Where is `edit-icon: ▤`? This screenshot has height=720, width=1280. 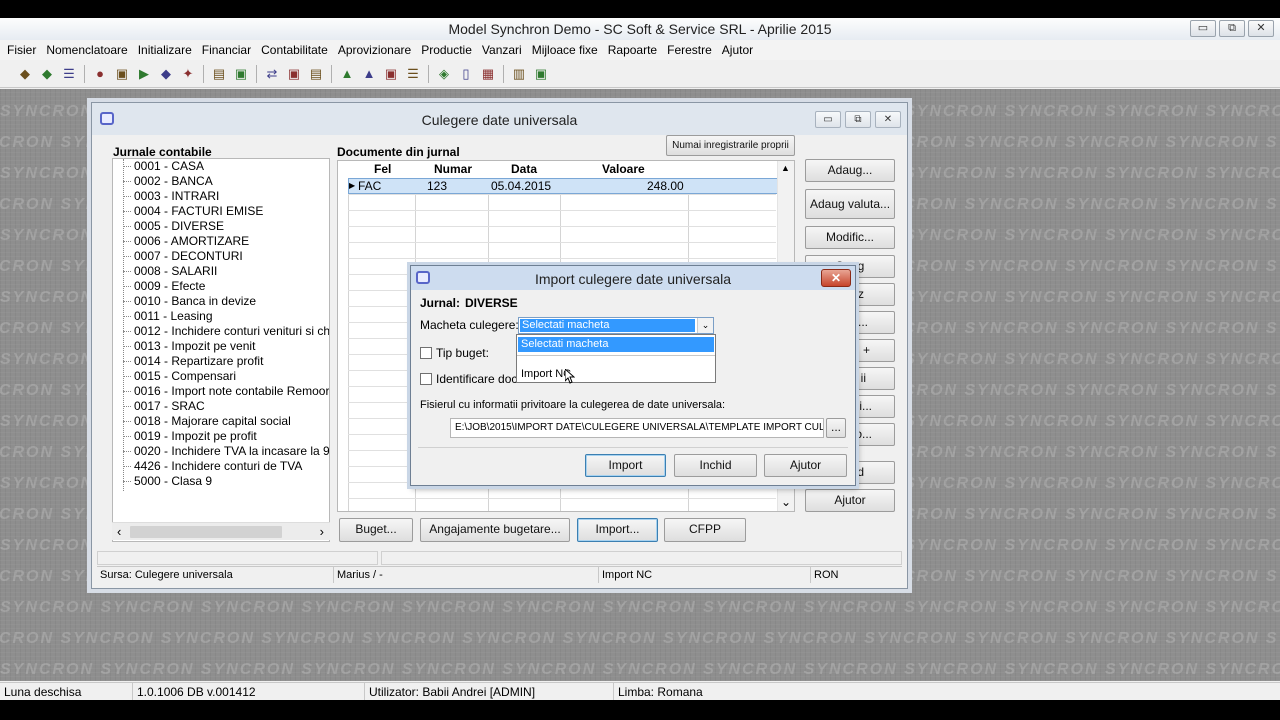
edit-icon: ▤ is located at coordinates (219, 74).